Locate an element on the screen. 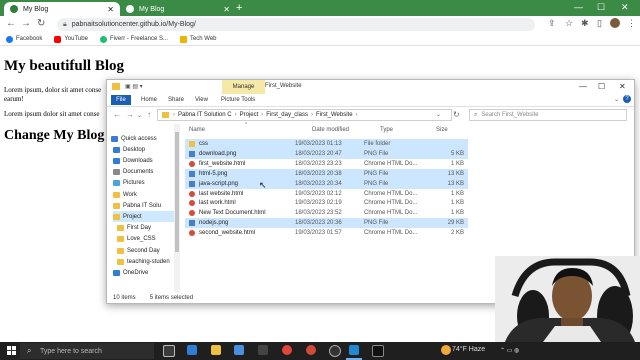  file-name: java-script.png is located at coordinates (219, 183).